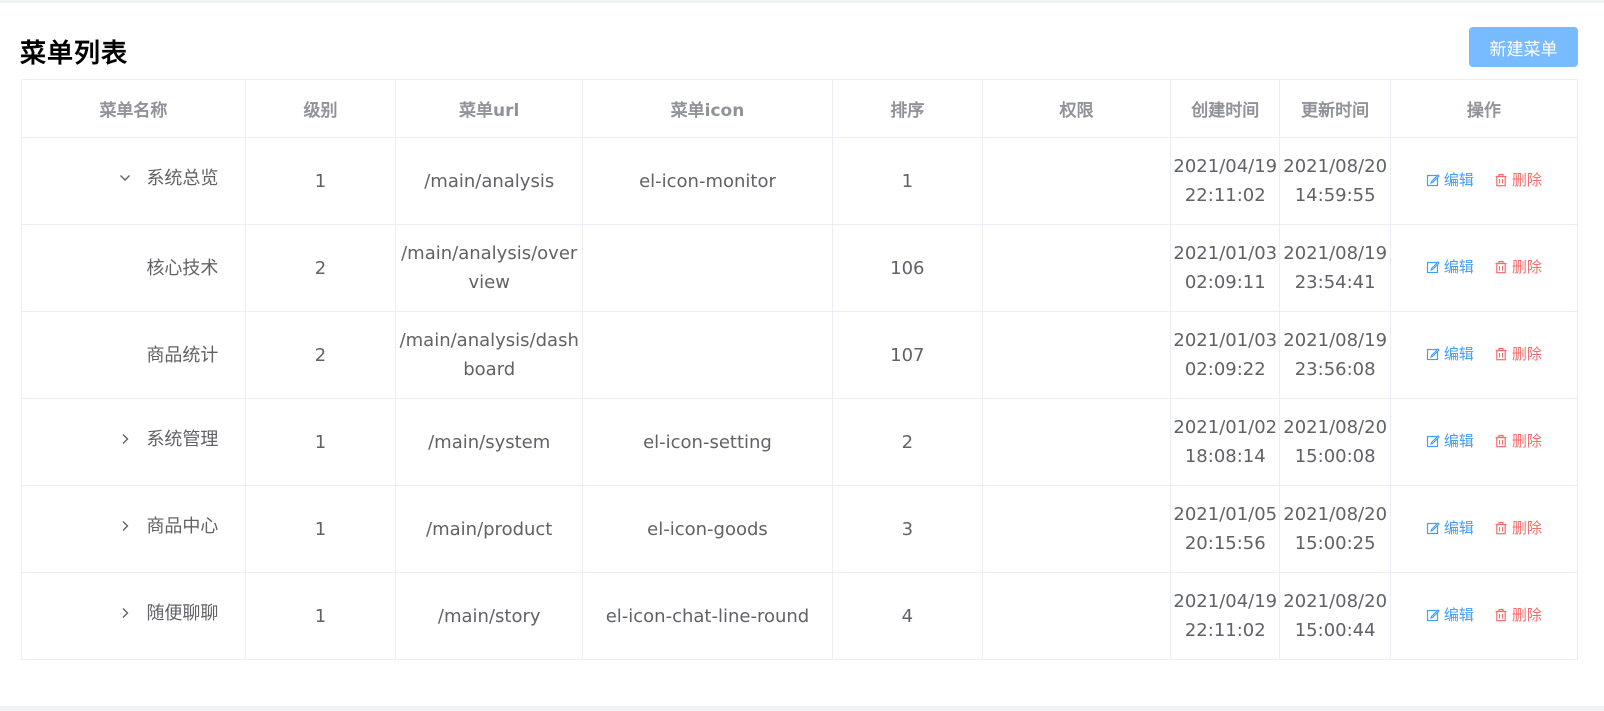  Describe the element at coordinates (1076, 108) in the screenshot. I see `column-header-permission: 权限` at that location.